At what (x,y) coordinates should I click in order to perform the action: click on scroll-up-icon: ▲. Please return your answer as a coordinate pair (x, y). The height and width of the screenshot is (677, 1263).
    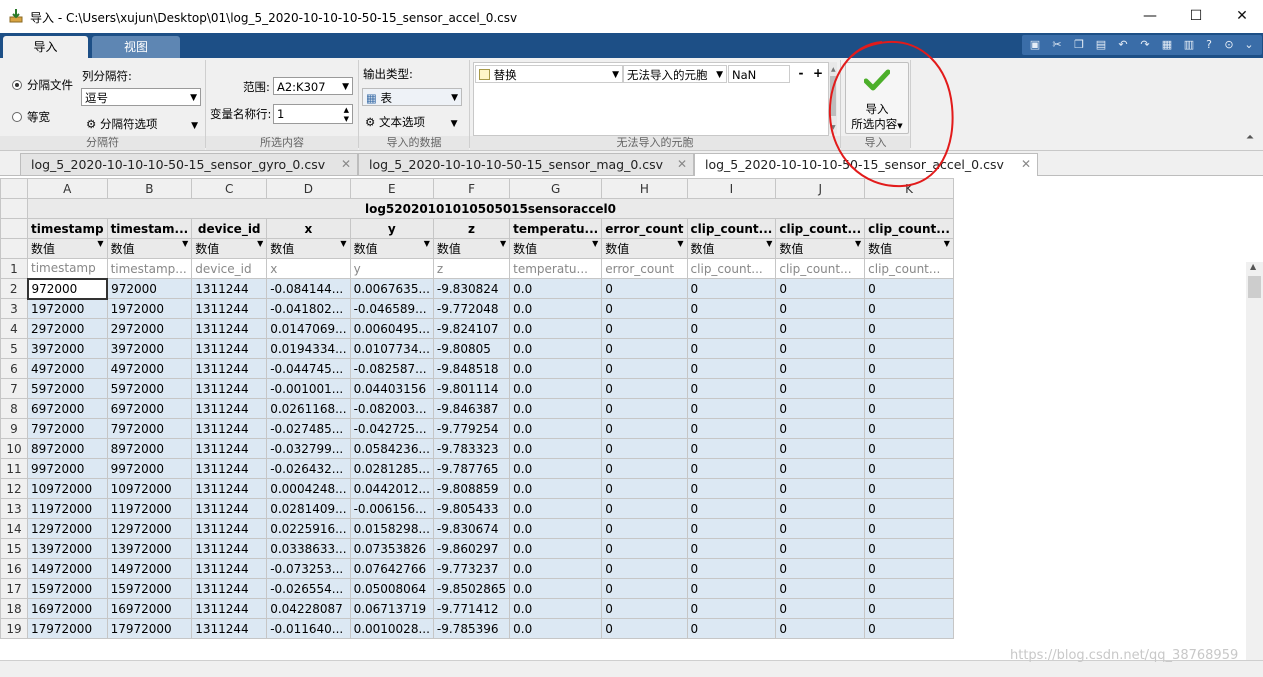
    Looking at the image, I should click on (1253, 266).